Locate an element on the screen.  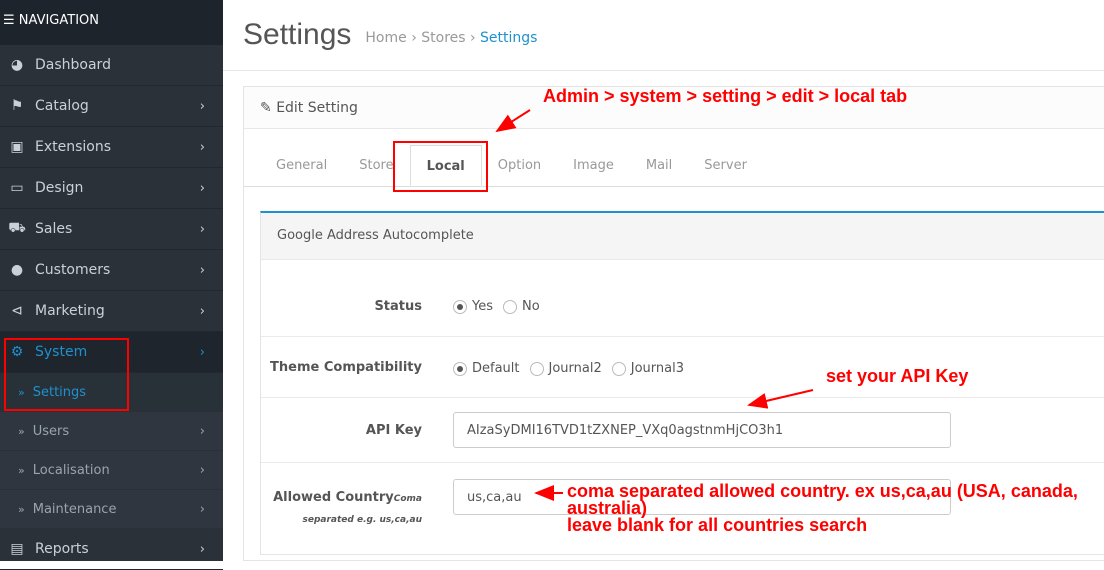
arrow-api is located at coordinates (780, 399).